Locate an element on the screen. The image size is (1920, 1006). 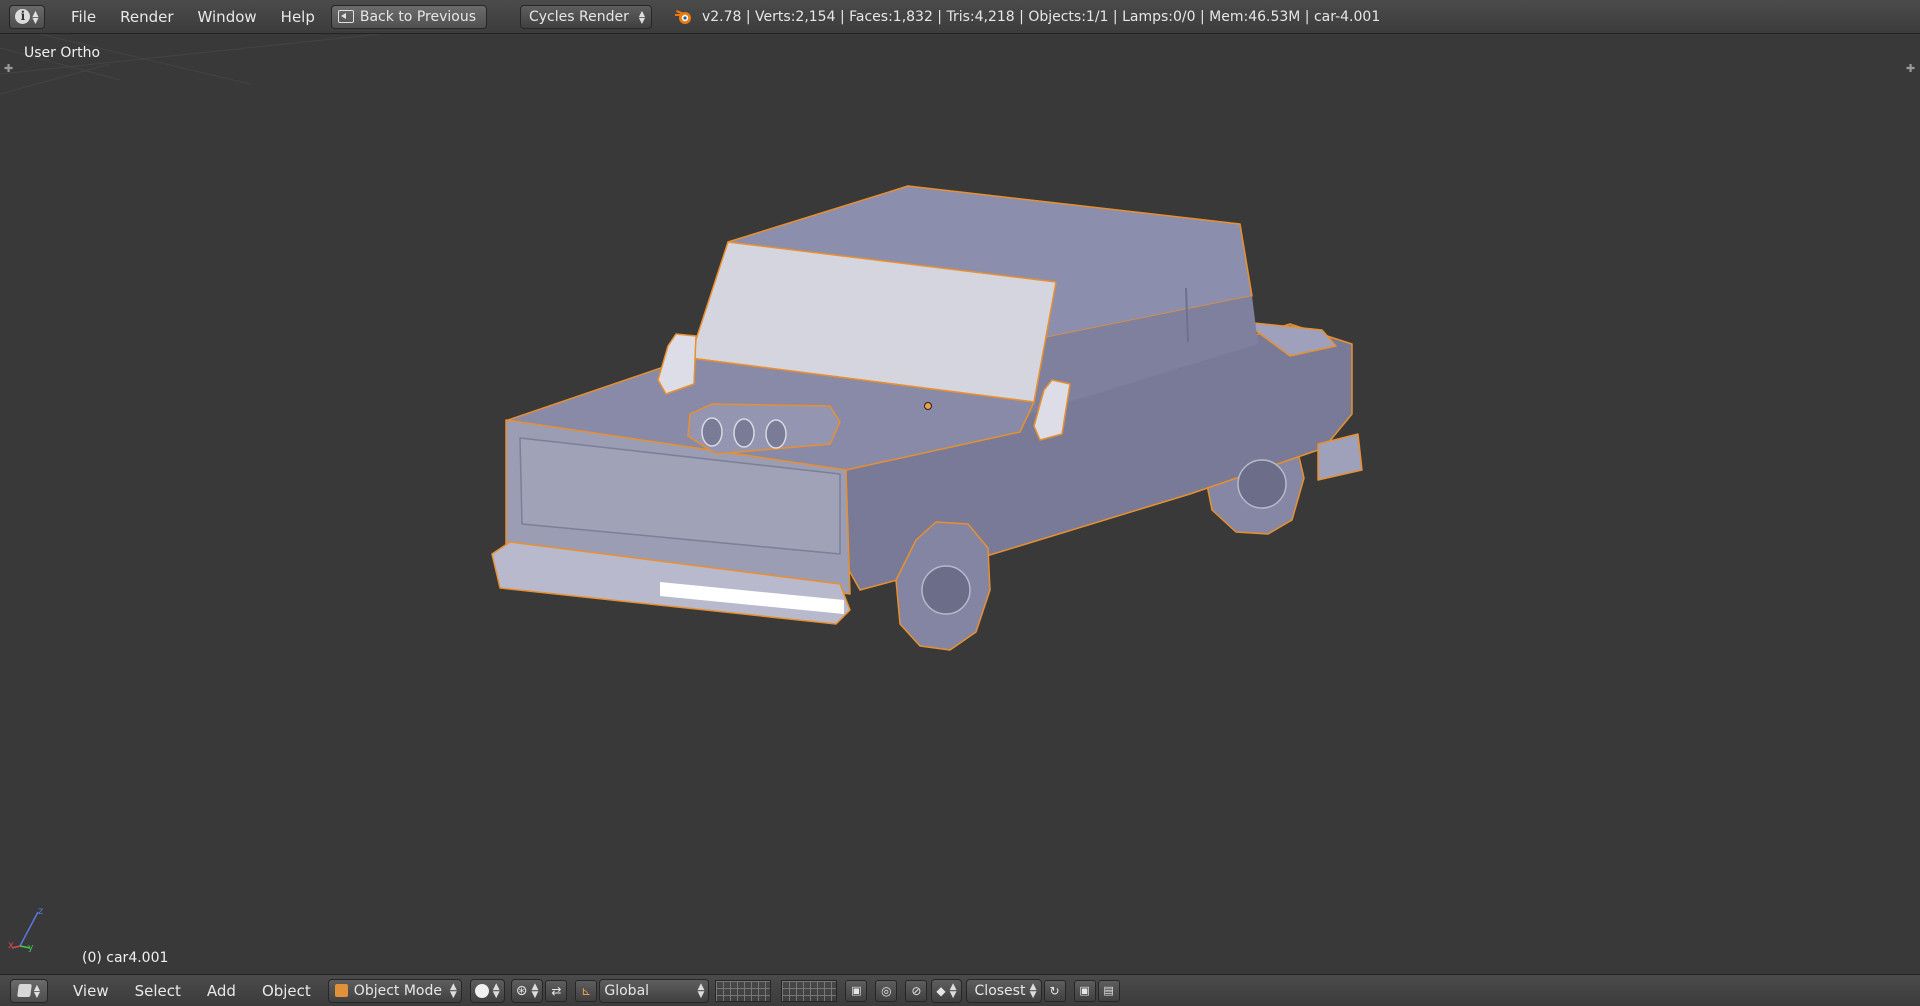
3d-view-menu: View Select Add Object is located at coordinates (192, 991).